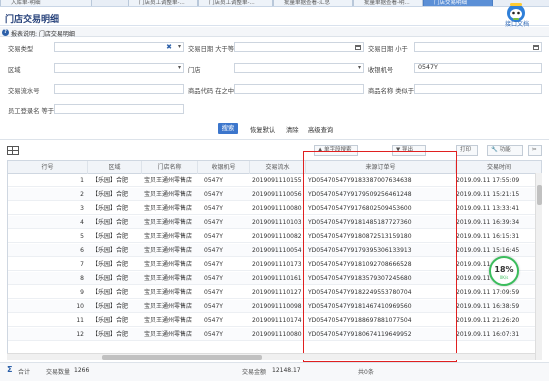  I want to click on trade-no-input, so click(119, 89).